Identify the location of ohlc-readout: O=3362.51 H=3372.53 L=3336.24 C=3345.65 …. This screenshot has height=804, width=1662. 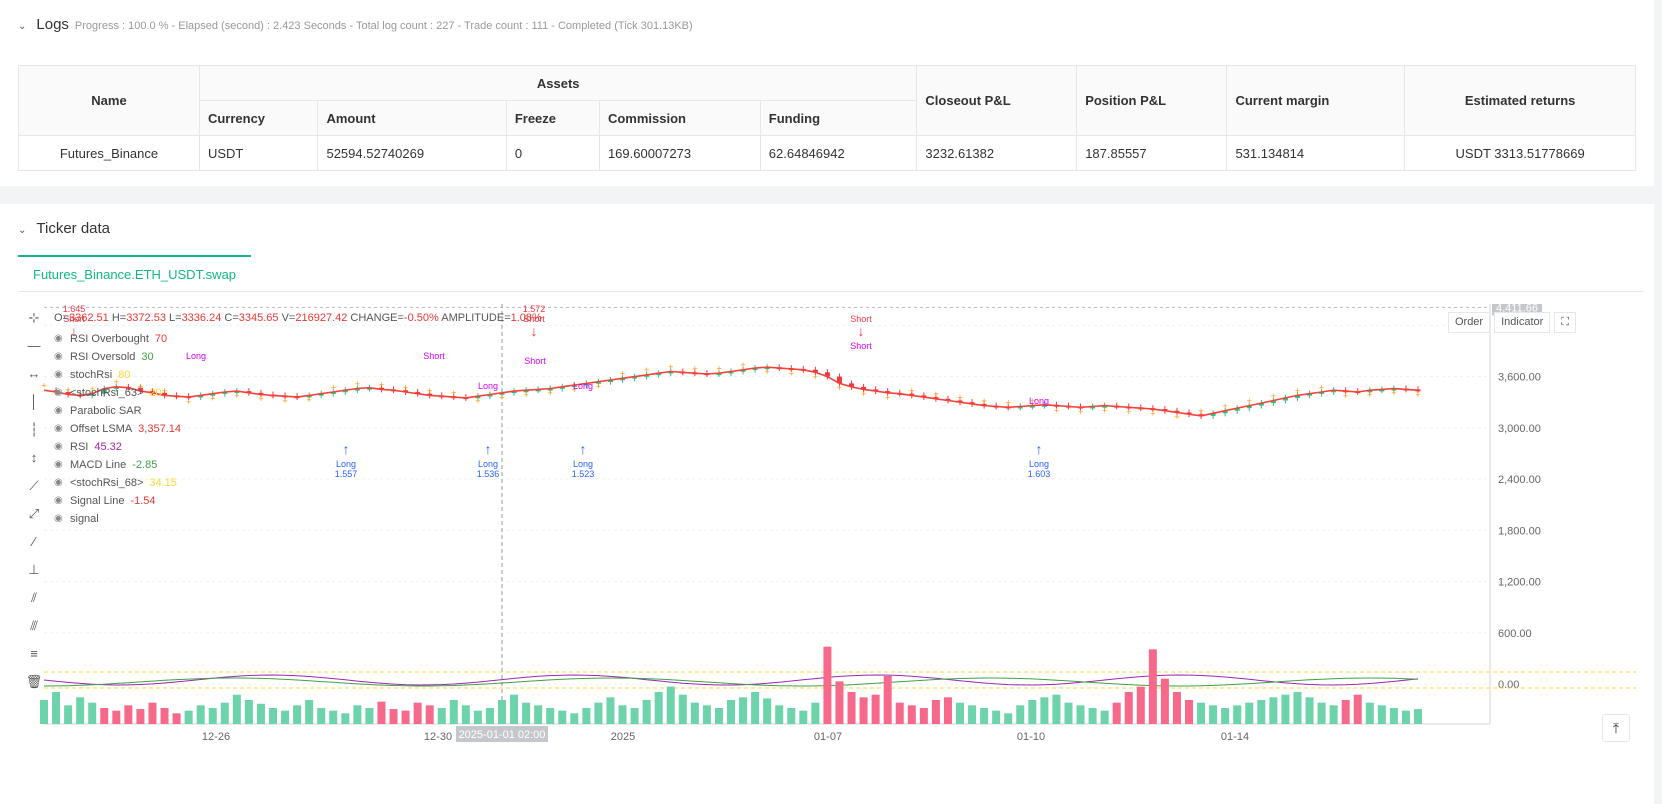
(298, 318).